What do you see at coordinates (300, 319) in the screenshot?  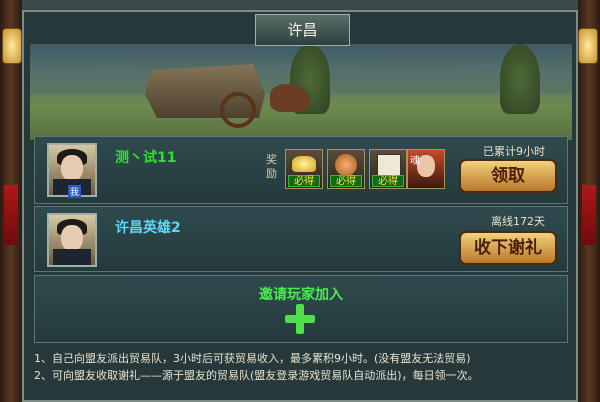 I see `plus-icon` at bounding box center [300, 319].